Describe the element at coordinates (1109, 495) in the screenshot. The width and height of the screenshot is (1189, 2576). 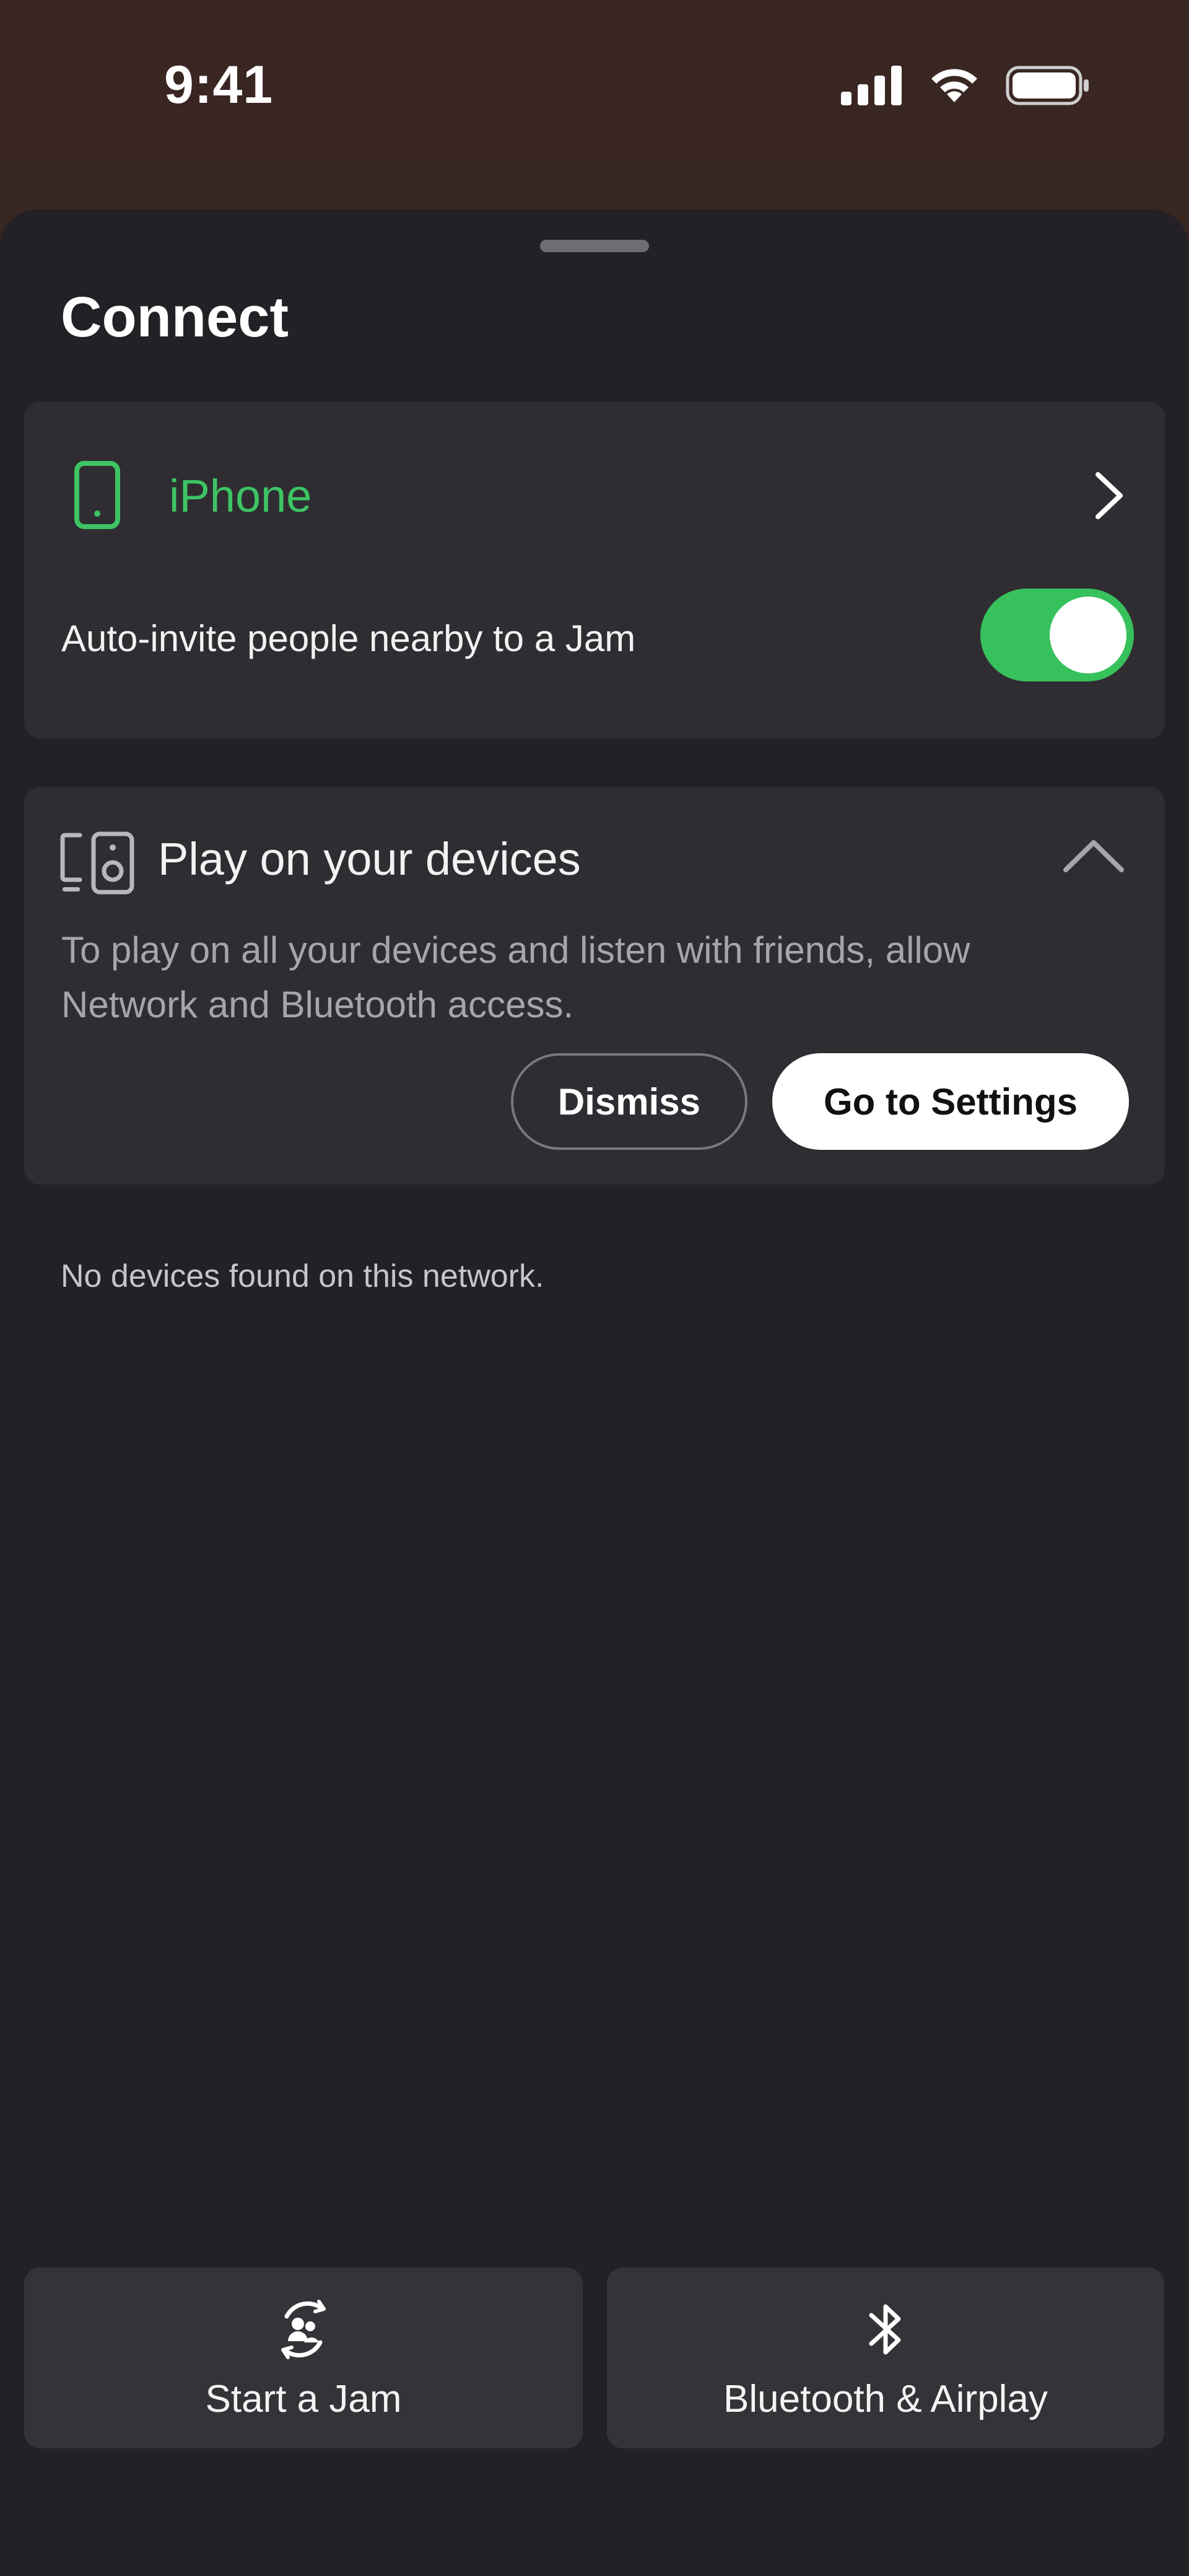
I see `chevron-right-icon` at that location.